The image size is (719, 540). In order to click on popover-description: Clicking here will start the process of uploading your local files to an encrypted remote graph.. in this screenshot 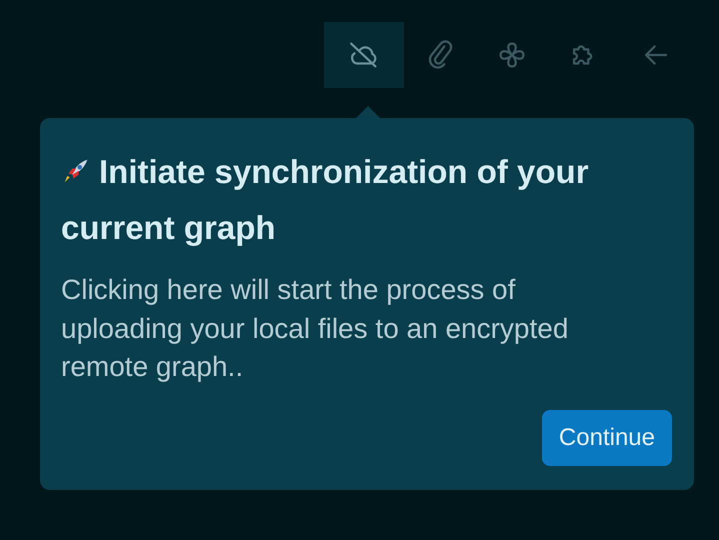, I will do `click(315, 328)`.